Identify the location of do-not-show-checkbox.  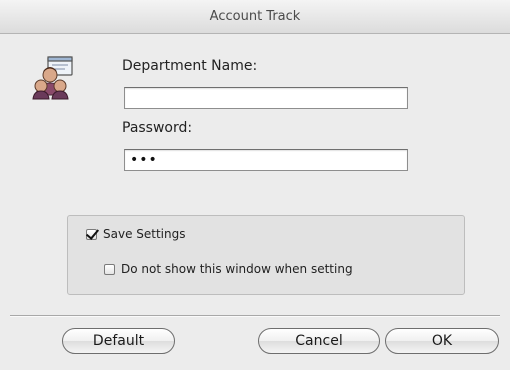
(109, 269).